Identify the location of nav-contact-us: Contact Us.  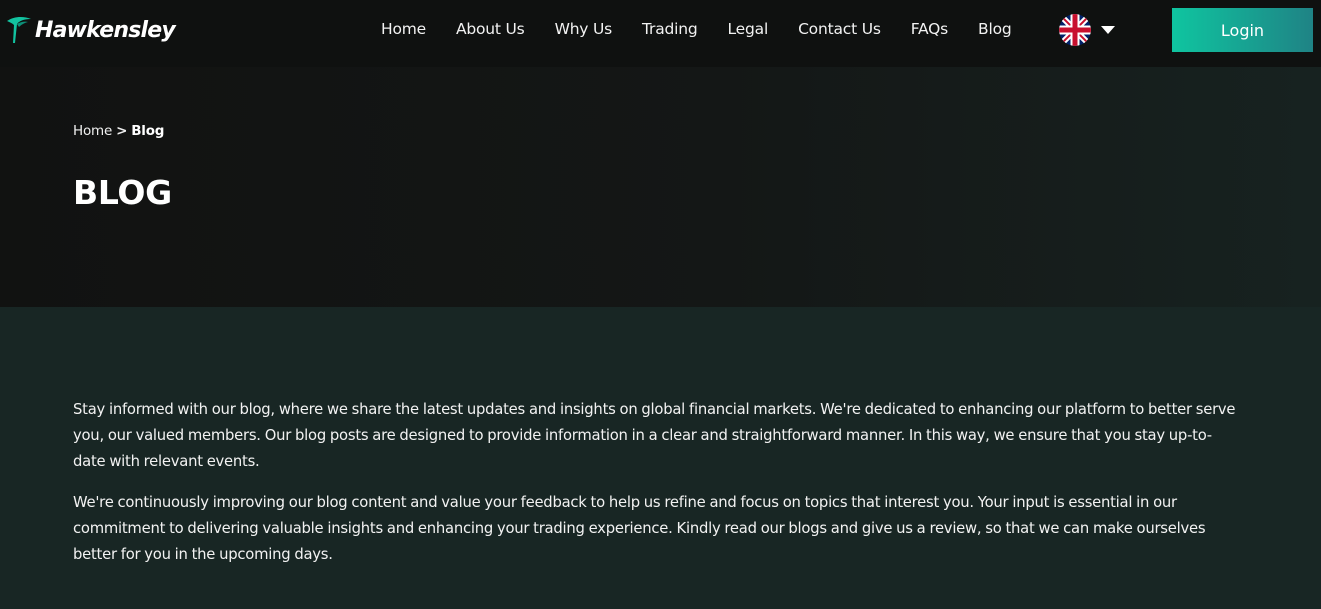
(839, 29).